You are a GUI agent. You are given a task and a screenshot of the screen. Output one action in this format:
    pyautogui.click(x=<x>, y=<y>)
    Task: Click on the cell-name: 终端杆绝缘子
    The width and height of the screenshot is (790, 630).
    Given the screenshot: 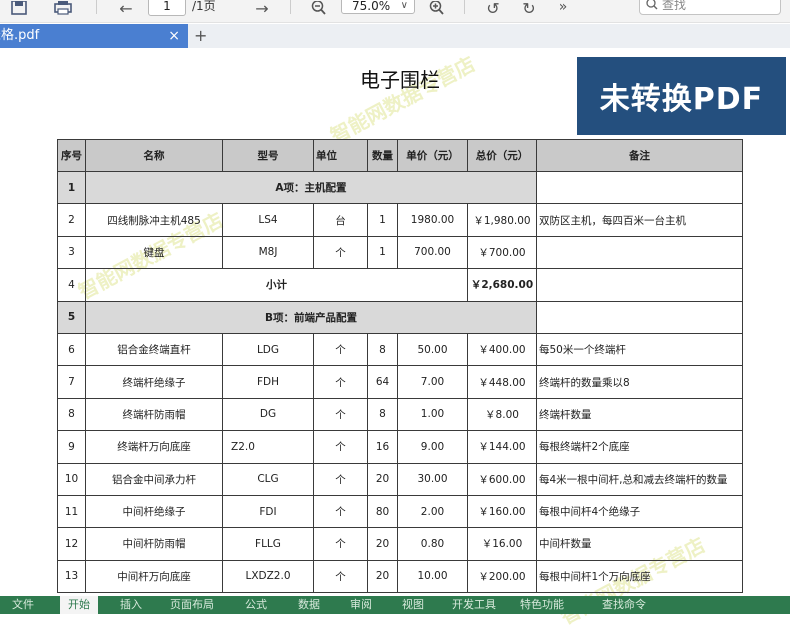 What is the action you would take?
    pyautogui.click(x=154, y=382)
    